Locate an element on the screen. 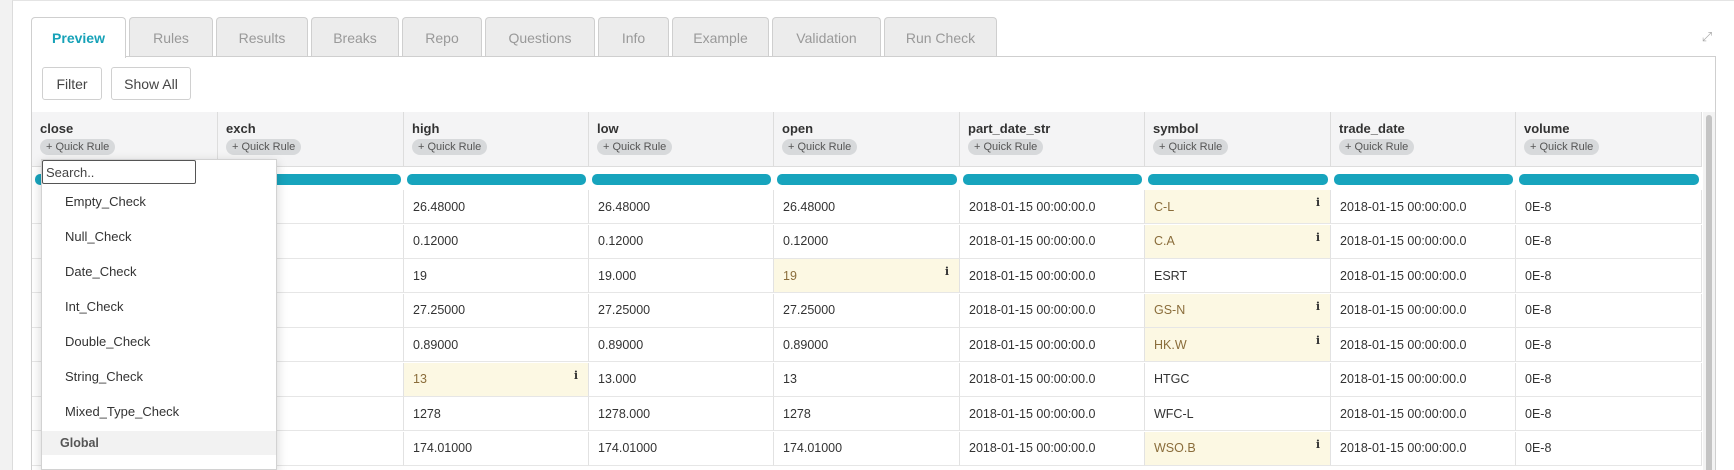 Image resolution: width=1734 pixels, height=470 pixels. filter-button: Filter is located at coordinates (72, 83).